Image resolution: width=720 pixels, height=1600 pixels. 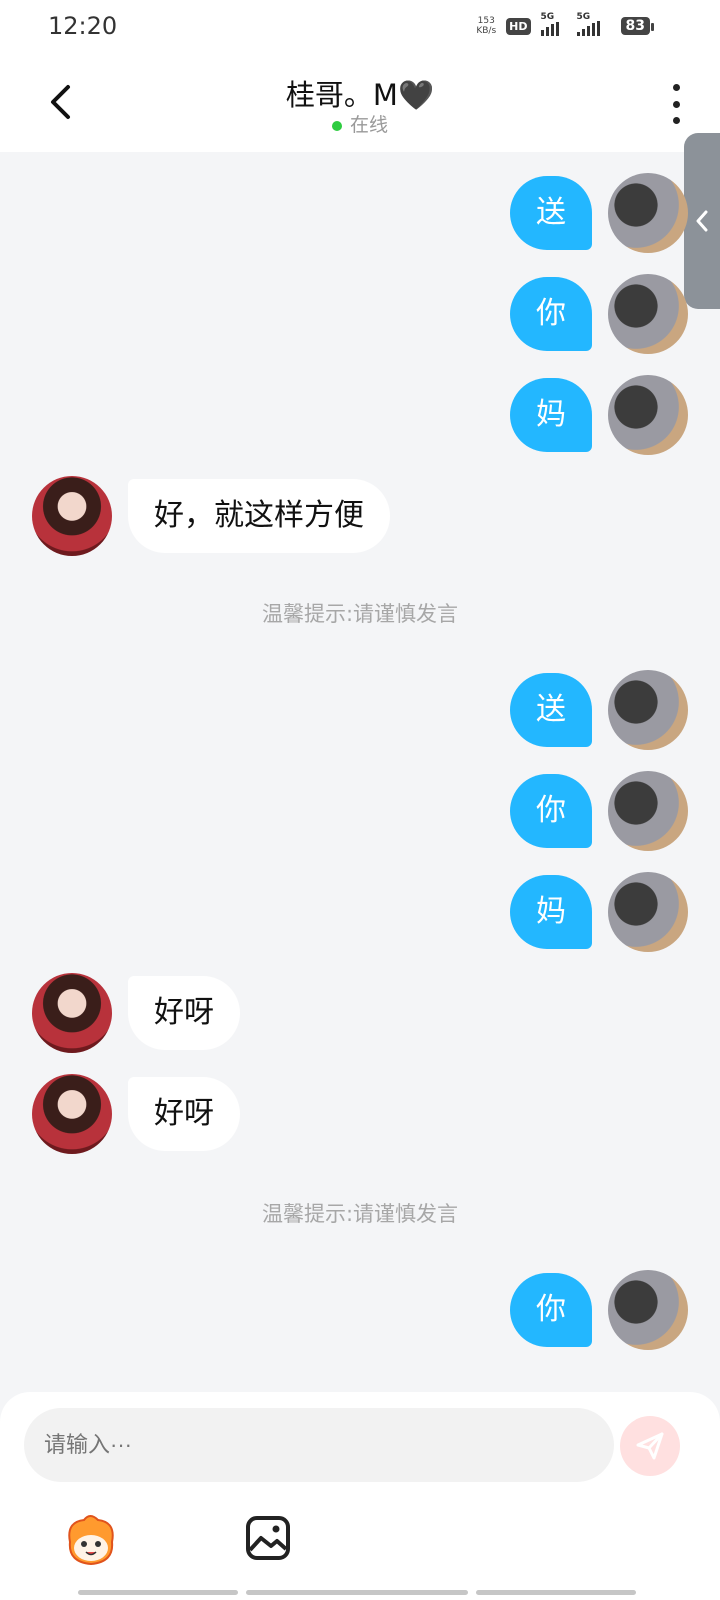 I want to click on status-icons: 153 KB/s HD 5G 5G 83, so click(x=565, y=24).